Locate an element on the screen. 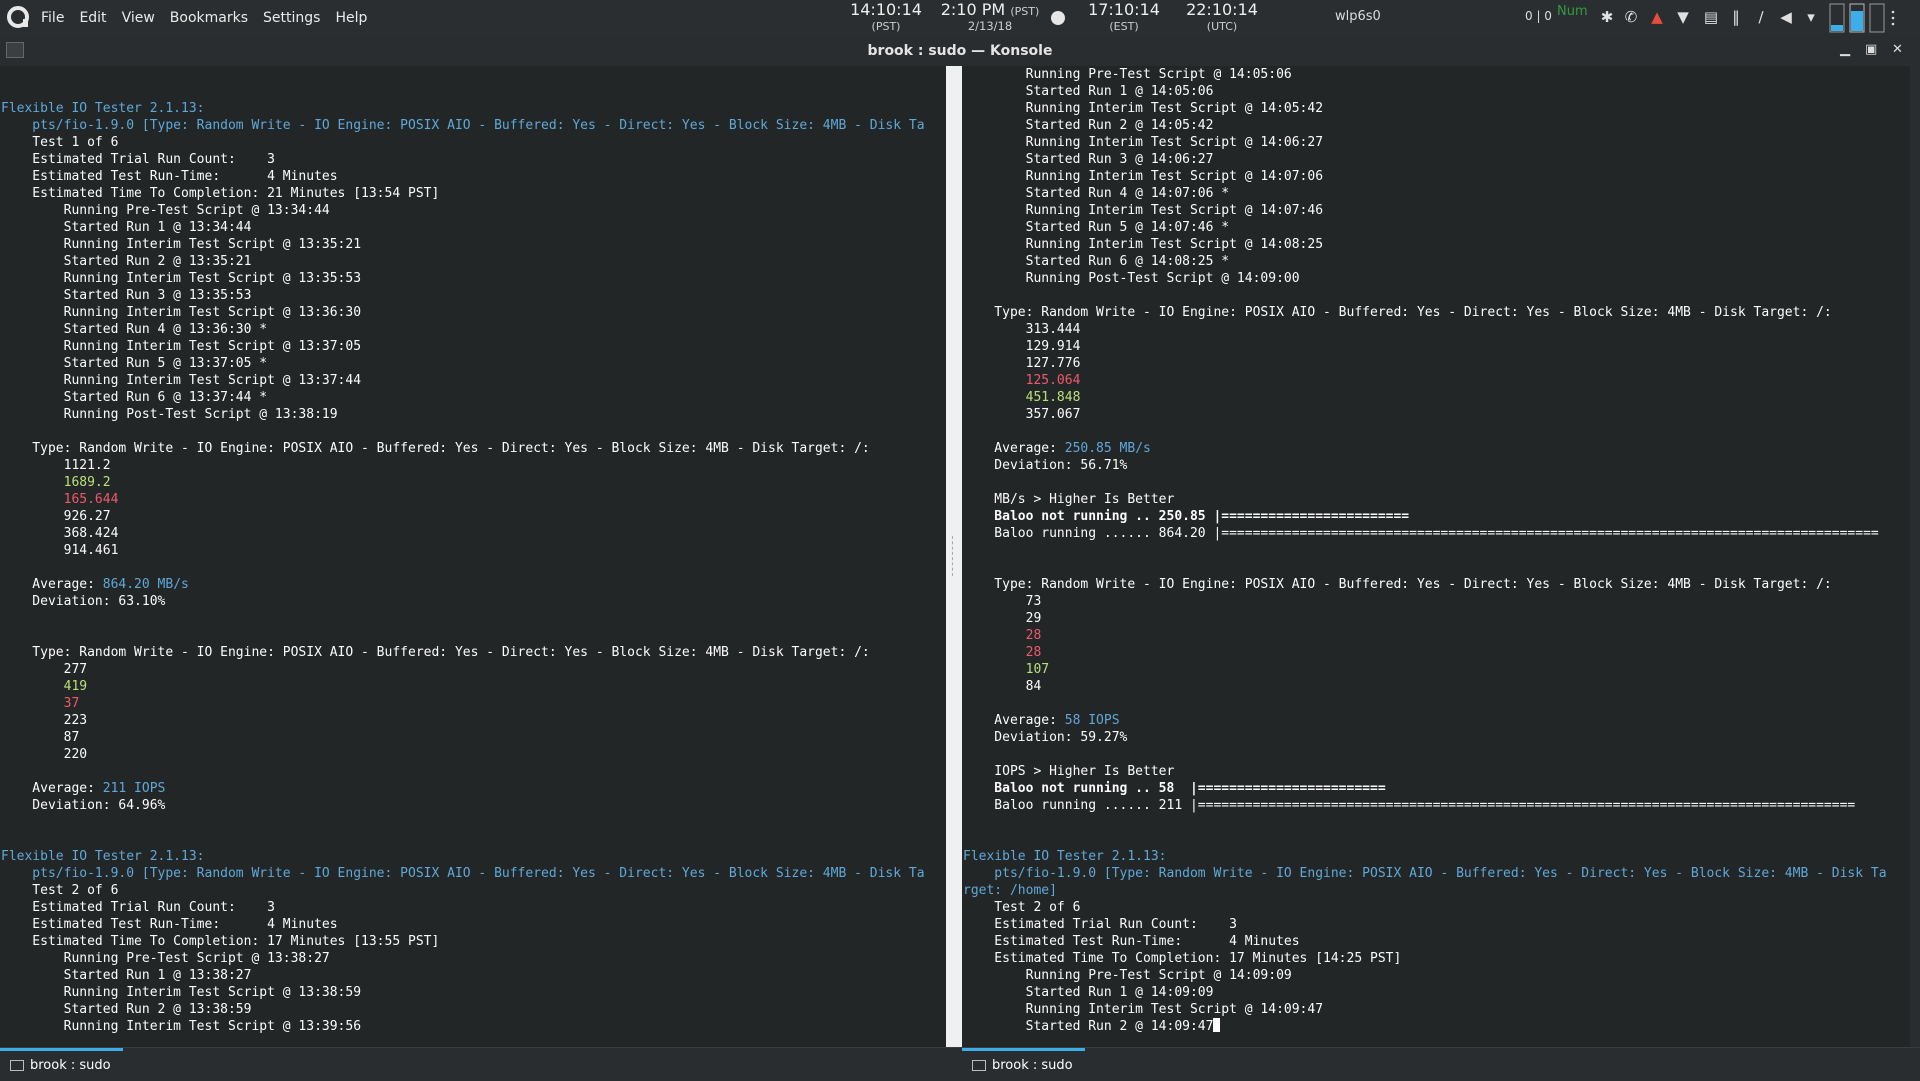 Image resolution: width=1920 pixels, height=1081 pixels. terminal-line-text: Running Interim Test Script @ 13:39:56 is located at coordinates (181, 1026).